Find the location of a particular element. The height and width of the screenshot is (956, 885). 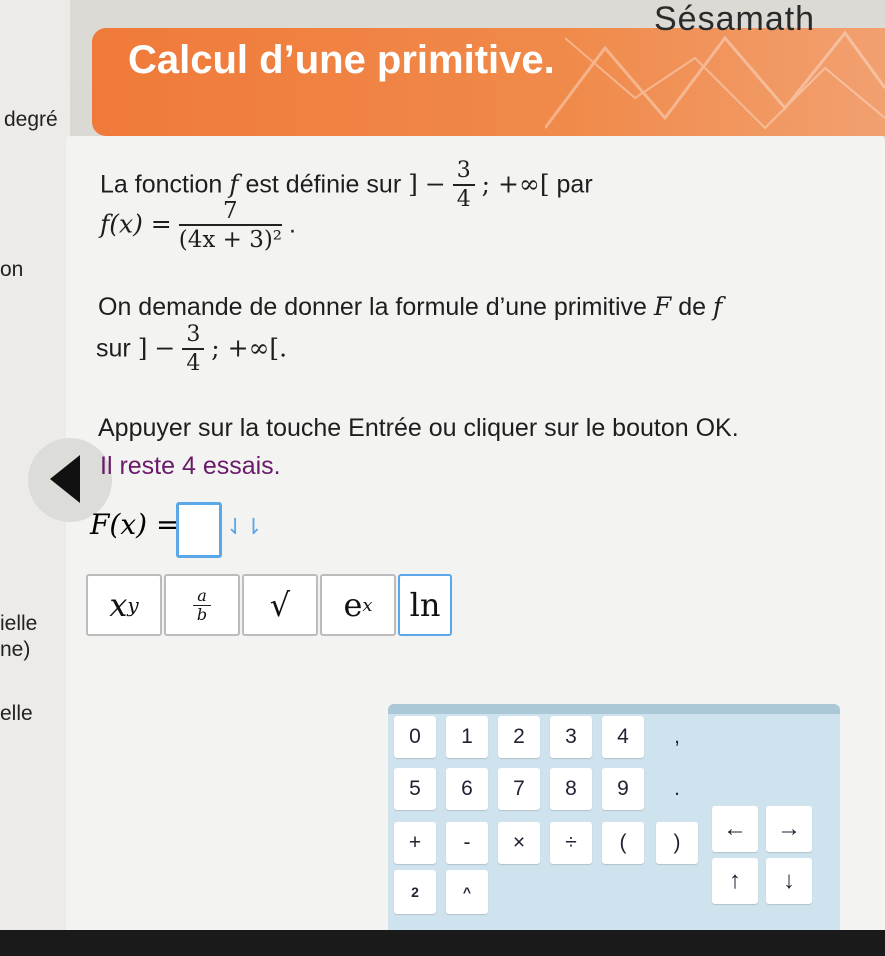

key-row3-4: ( is located at coordinates (623, 843).